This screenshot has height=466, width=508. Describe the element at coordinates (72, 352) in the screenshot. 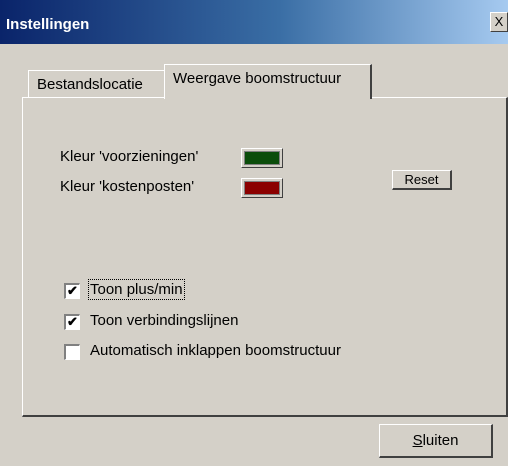

I see `checkbox-automatisch-inklappen` at that location.